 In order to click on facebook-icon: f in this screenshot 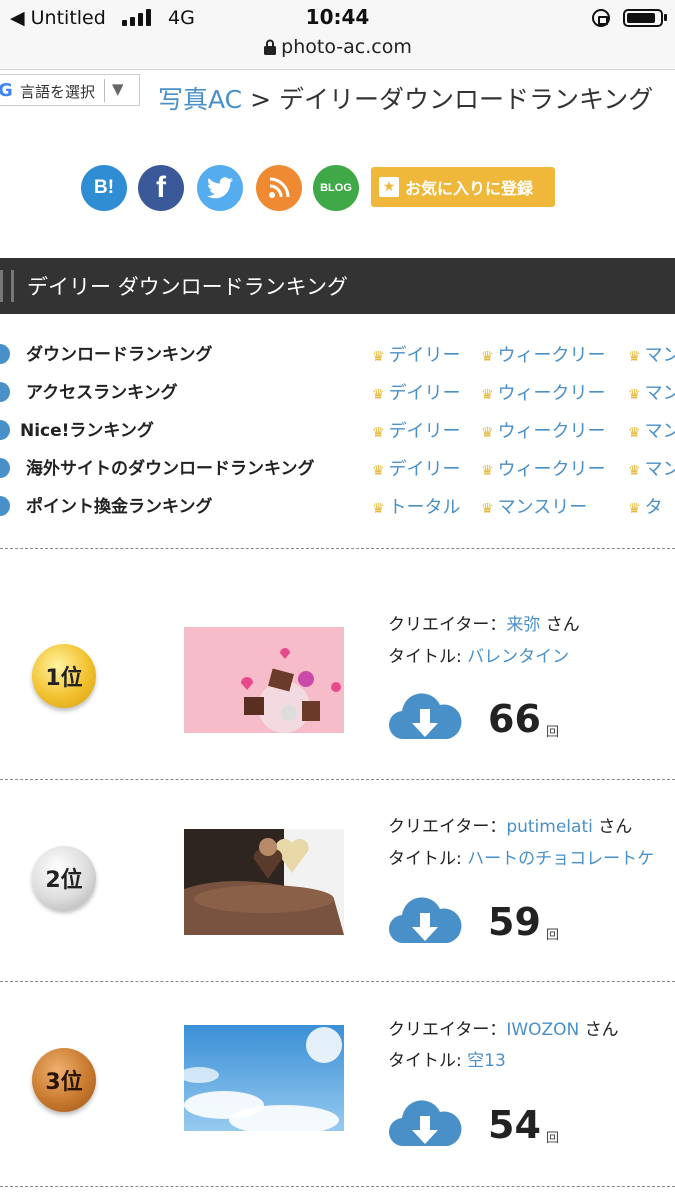, I will do `click(161, 187)`.